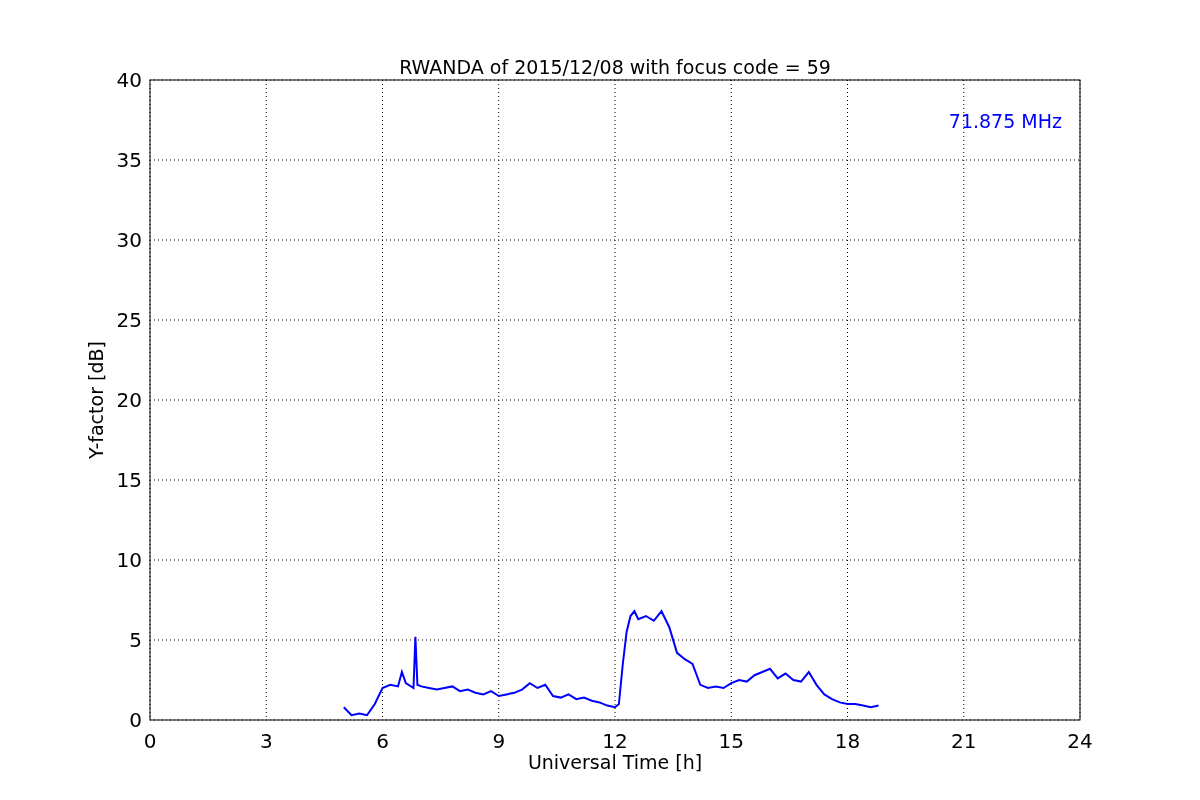 The width and height of the screenshot is (1200, 800). What do you see at coordinates (615, 741) in the screenshot?
I see `x-tick-label: 12` at bounding box center [615, 741].